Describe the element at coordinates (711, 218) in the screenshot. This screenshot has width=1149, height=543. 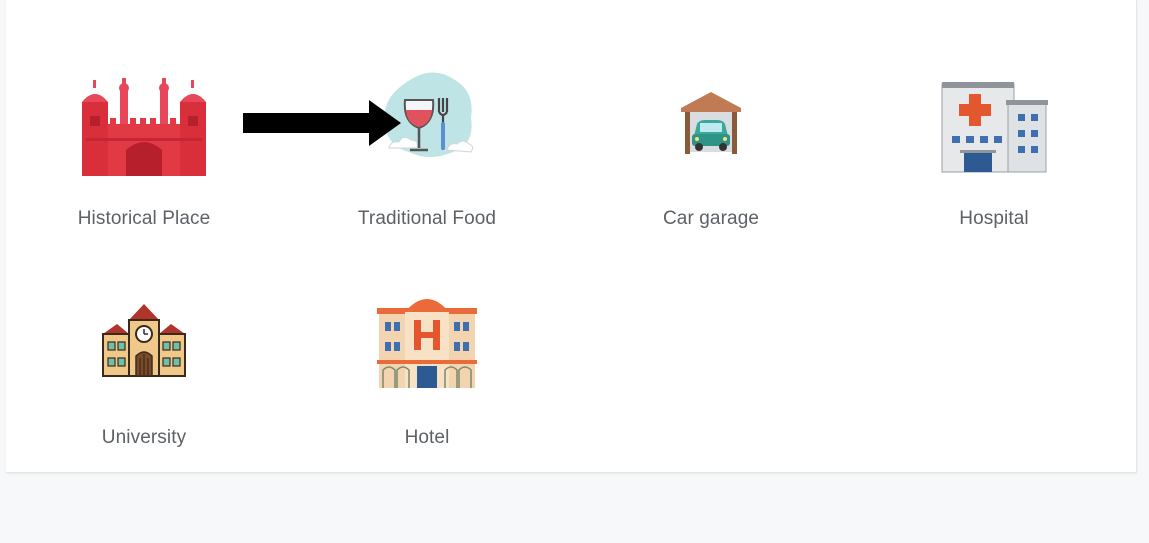
I see `category-label: Car garage` at that location.